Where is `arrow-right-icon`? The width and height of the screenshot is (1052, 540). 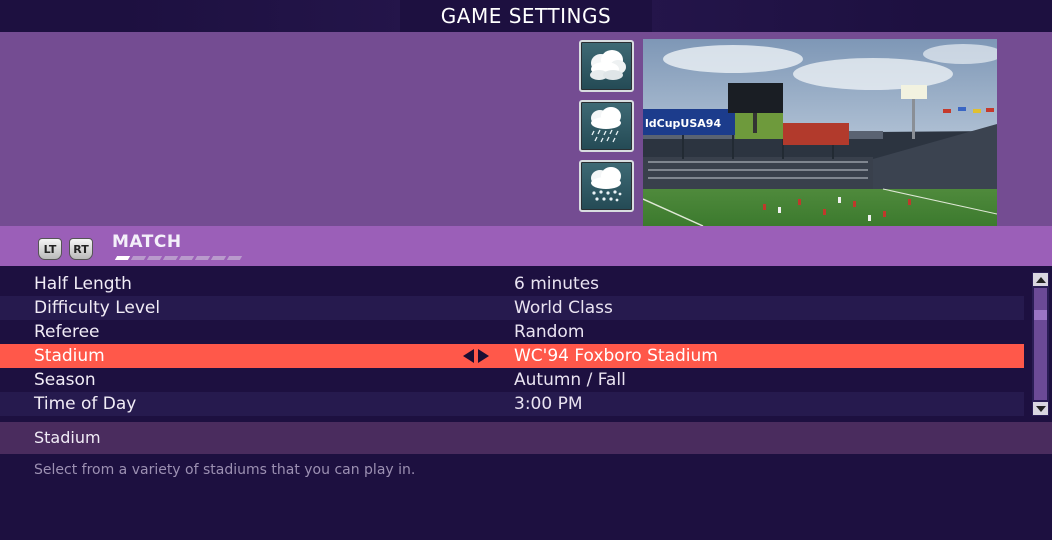 arrow-right-icon is located at coordinates (483, 356).